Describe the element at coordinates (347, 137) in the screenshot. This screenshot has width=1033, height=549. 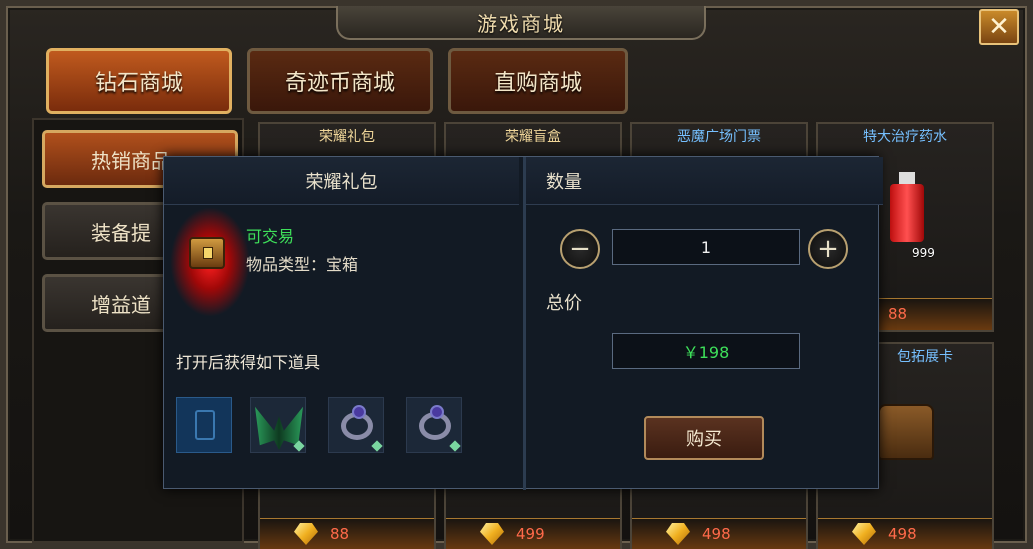
I see `item-title: 荣耀礼包` at that location.